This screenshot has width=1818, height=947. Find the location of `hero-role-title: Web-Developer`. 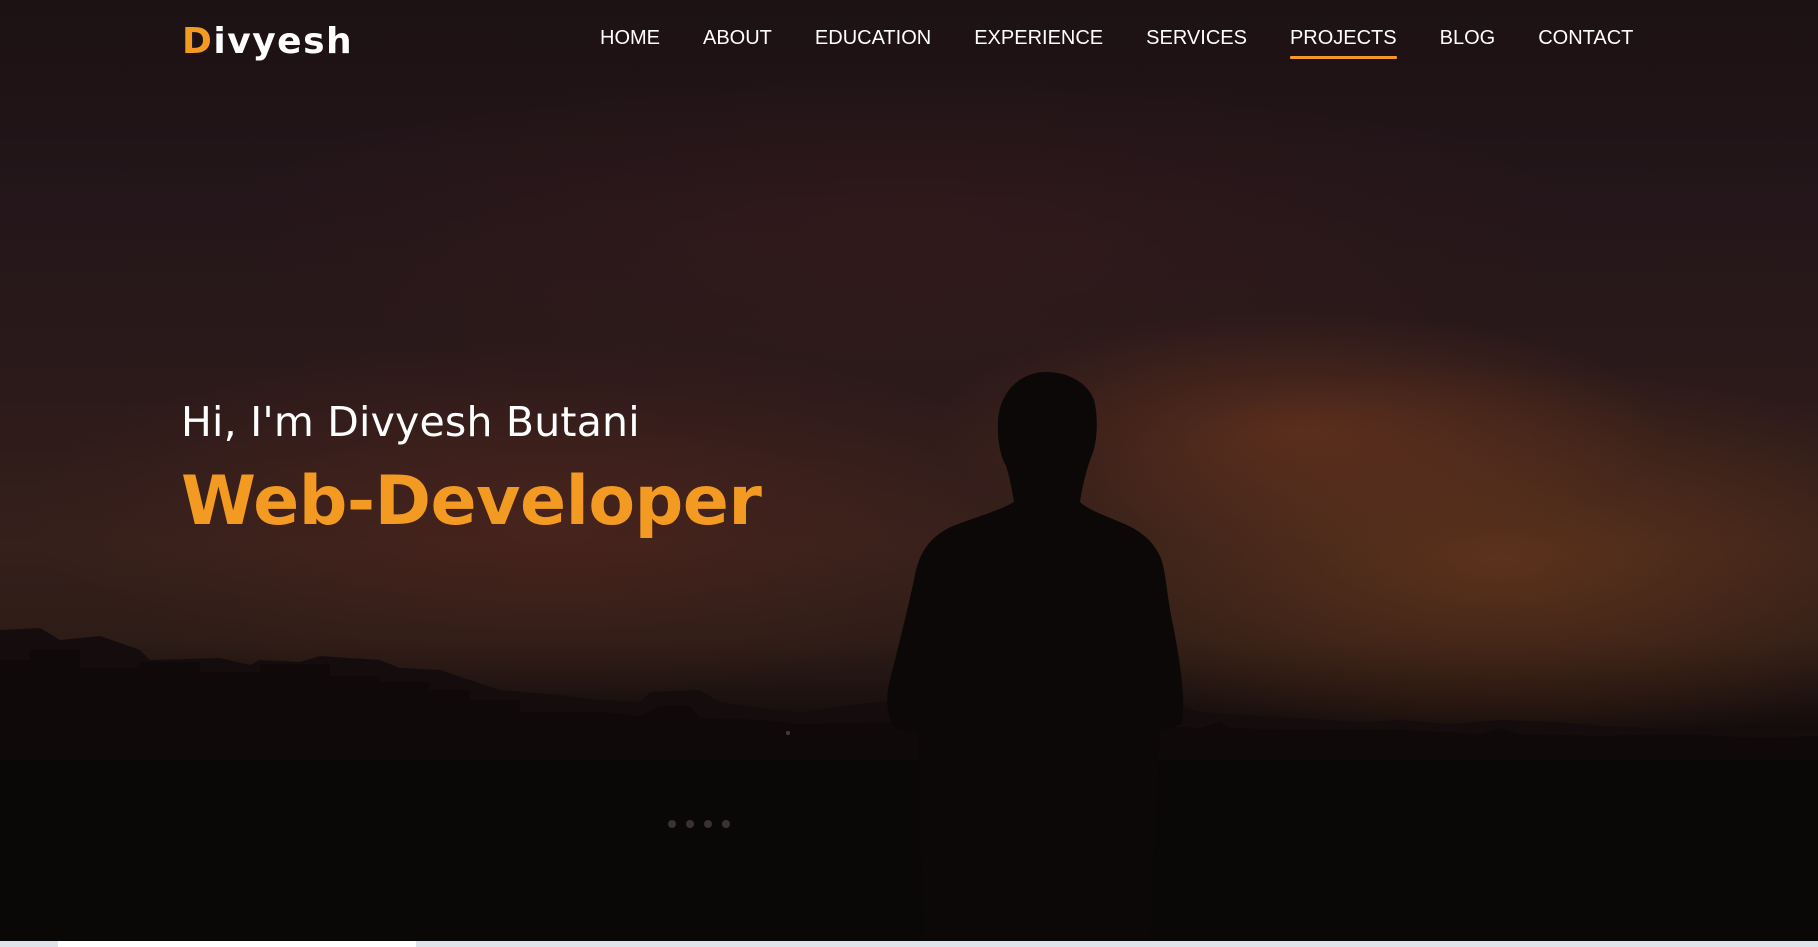

hero-role-title: Web-Developer is located at coordinates (471, 501).